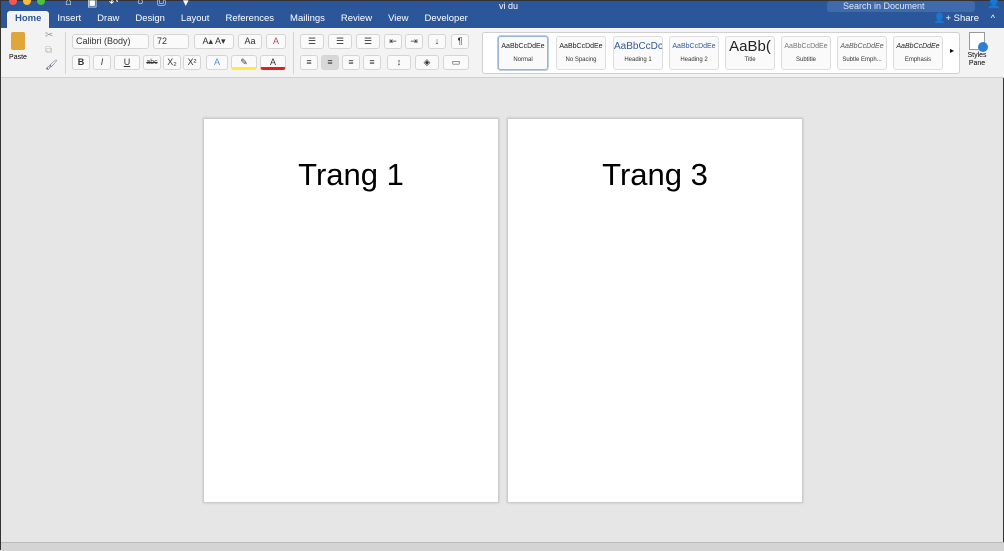  What do you see at coordinates (750, 46) in the screenshot?
I see `style-preview: AaBb(` at bounding box center [750, 46].